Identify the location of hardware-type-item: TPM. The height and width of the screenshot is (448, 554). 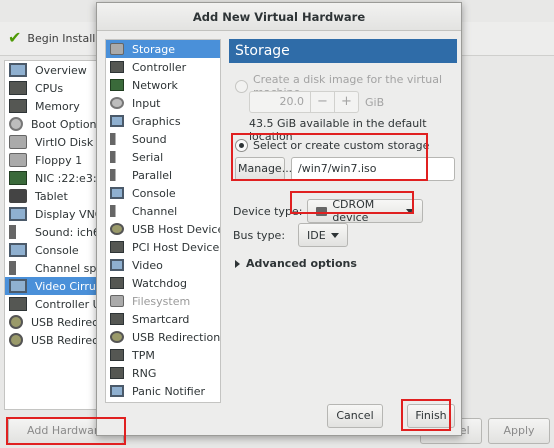
(163, 355).